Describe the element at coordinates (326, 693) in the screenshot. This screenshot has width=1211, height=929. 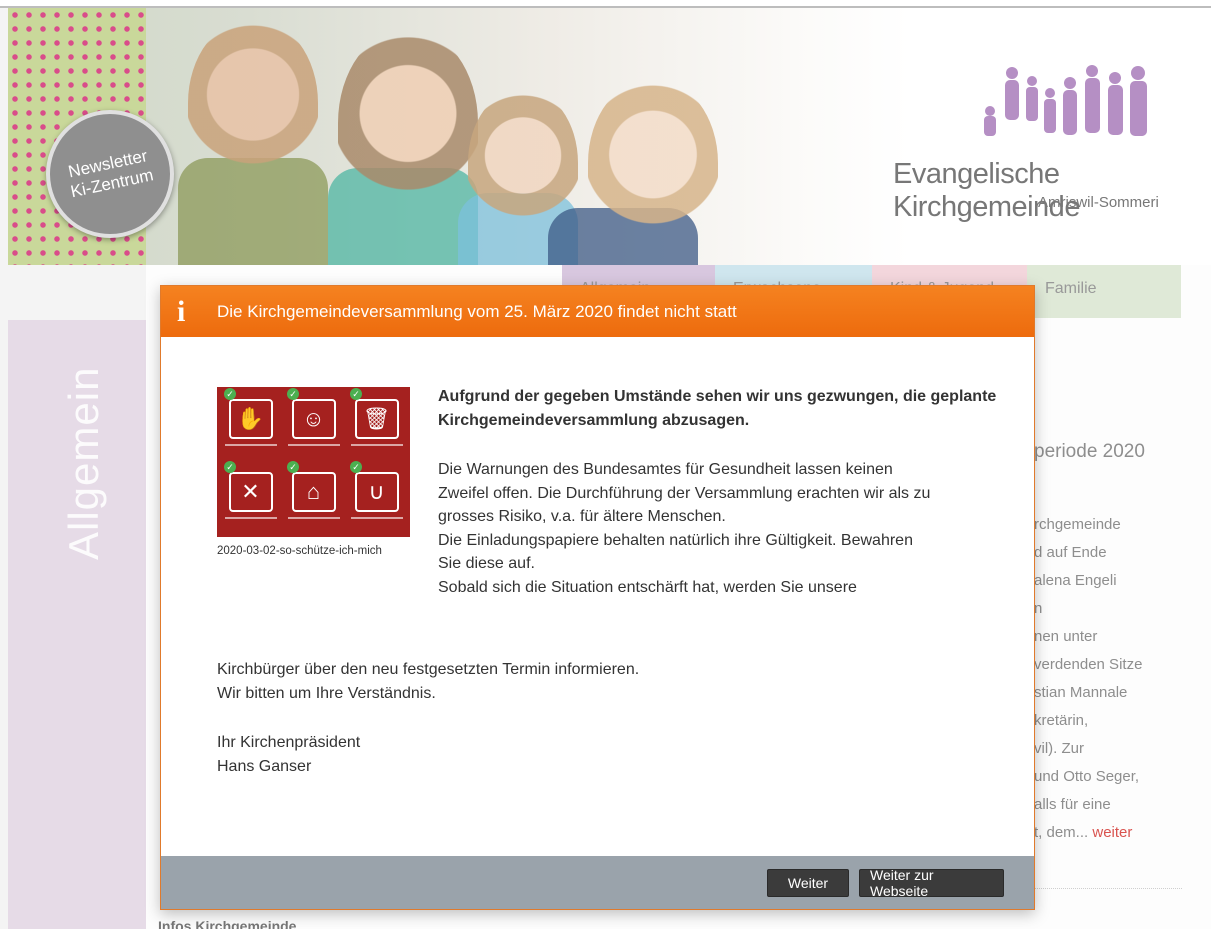
I see `body-line: Wir bitten um Ihre Verständnis.` at that location.